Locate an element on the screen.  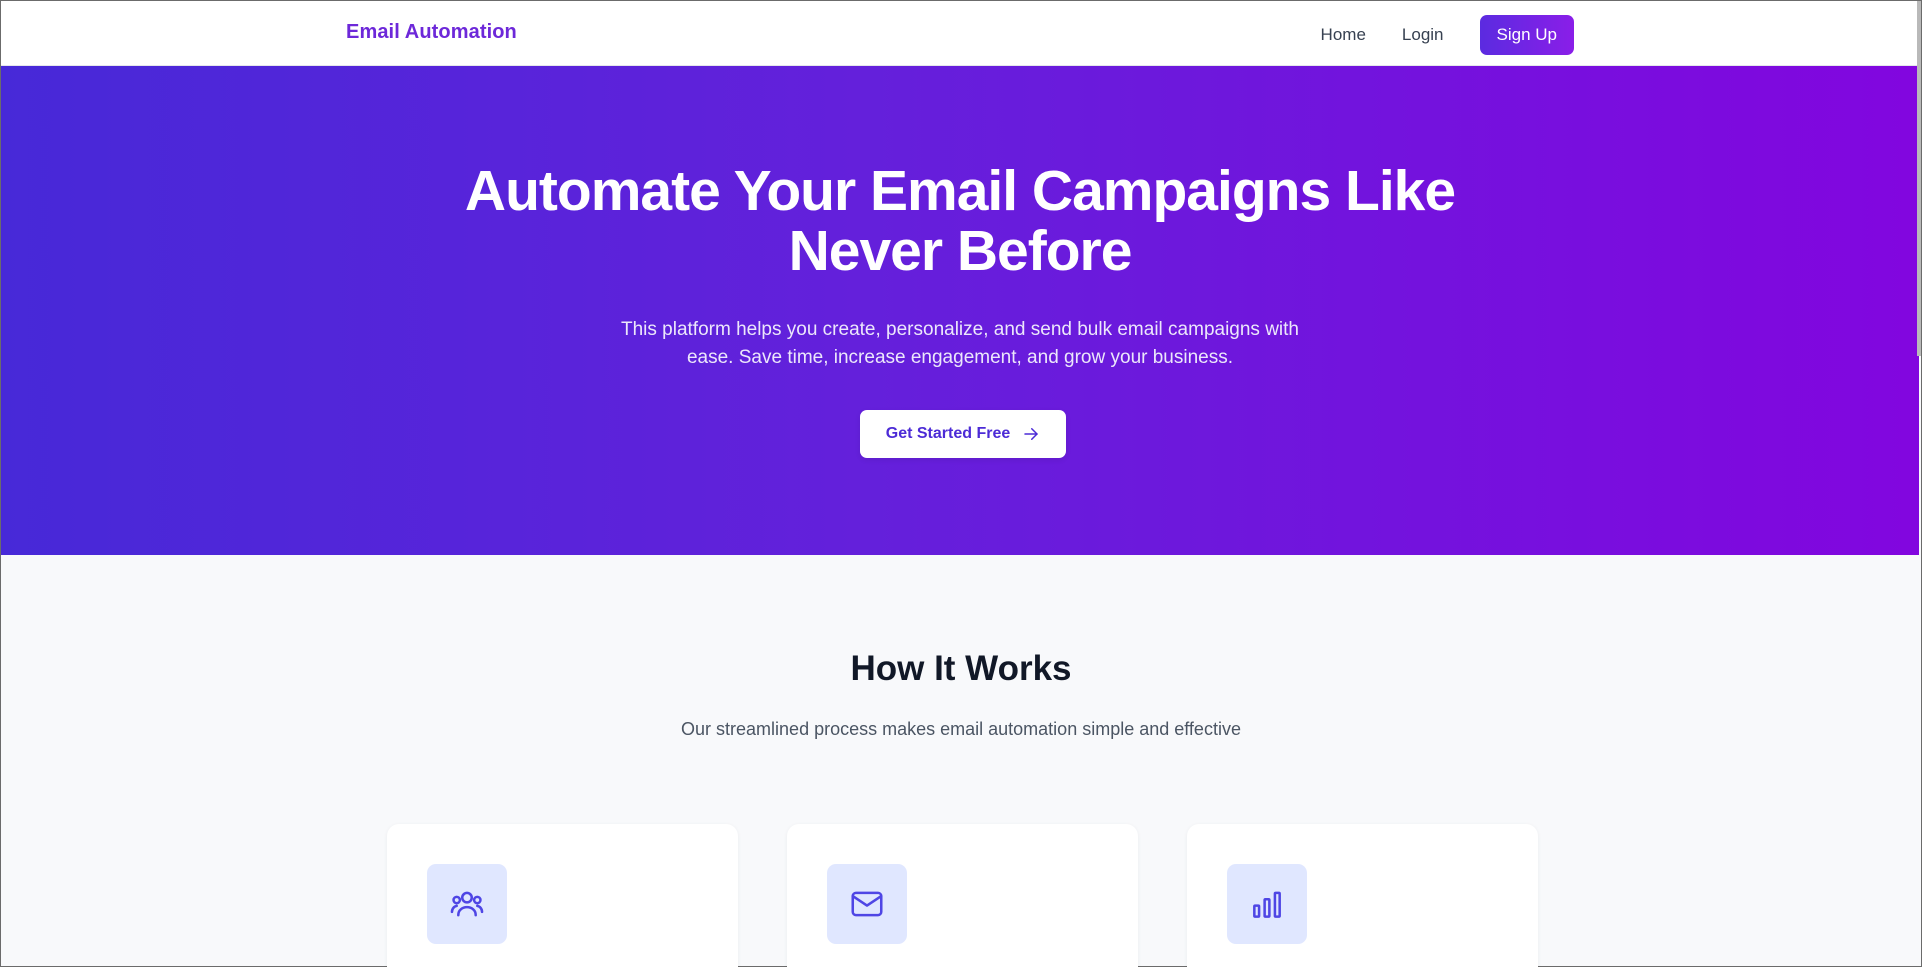
get-started-label: Get Started Free is located at coordinates (948, 433).